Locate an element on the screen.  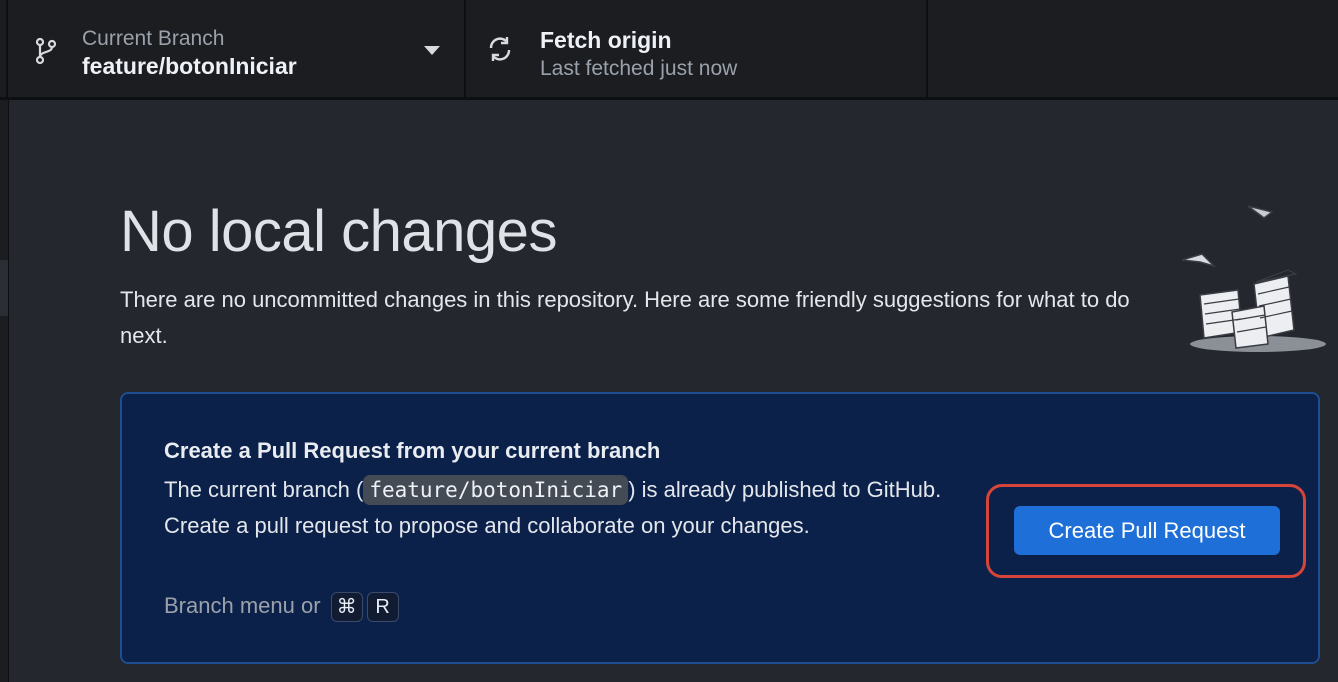
caret-down-icon is located at coordinates (432, 50).